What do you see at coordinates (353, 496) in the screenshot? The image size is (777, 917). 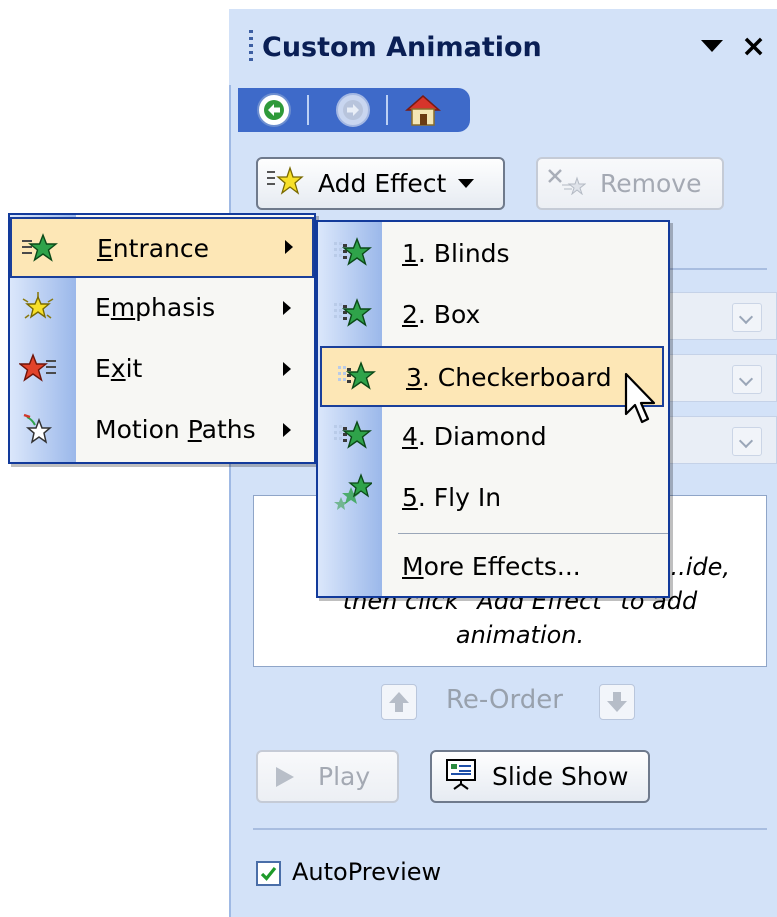 I see `fly-in-star-icon` at bounding box center [353, 496].